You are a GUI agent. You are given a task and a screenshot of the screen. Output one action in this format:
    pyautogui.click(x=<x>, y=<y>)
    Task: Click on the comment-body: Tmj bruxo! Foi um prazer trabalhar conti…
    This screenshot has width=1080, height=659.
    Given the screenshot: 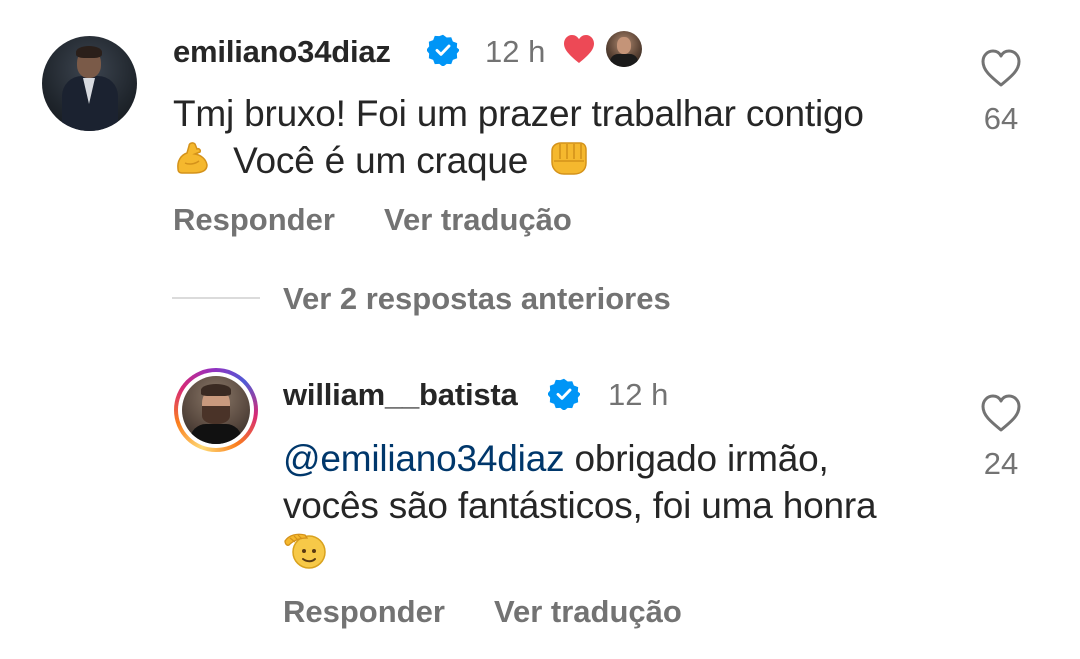 What is the action you would take?
    pyautogui.click(x=568, y=137)
    